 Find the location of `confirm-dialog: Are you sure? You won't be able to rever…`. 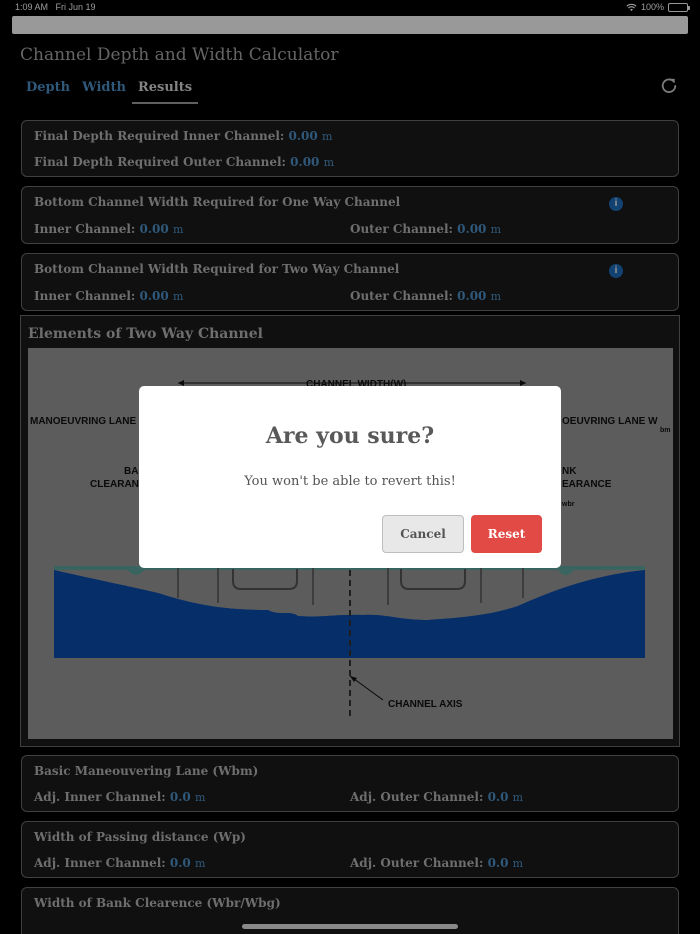

confirm-dialog: Are you sure? You won't be able to rever… is located at coordinates (350, 477).